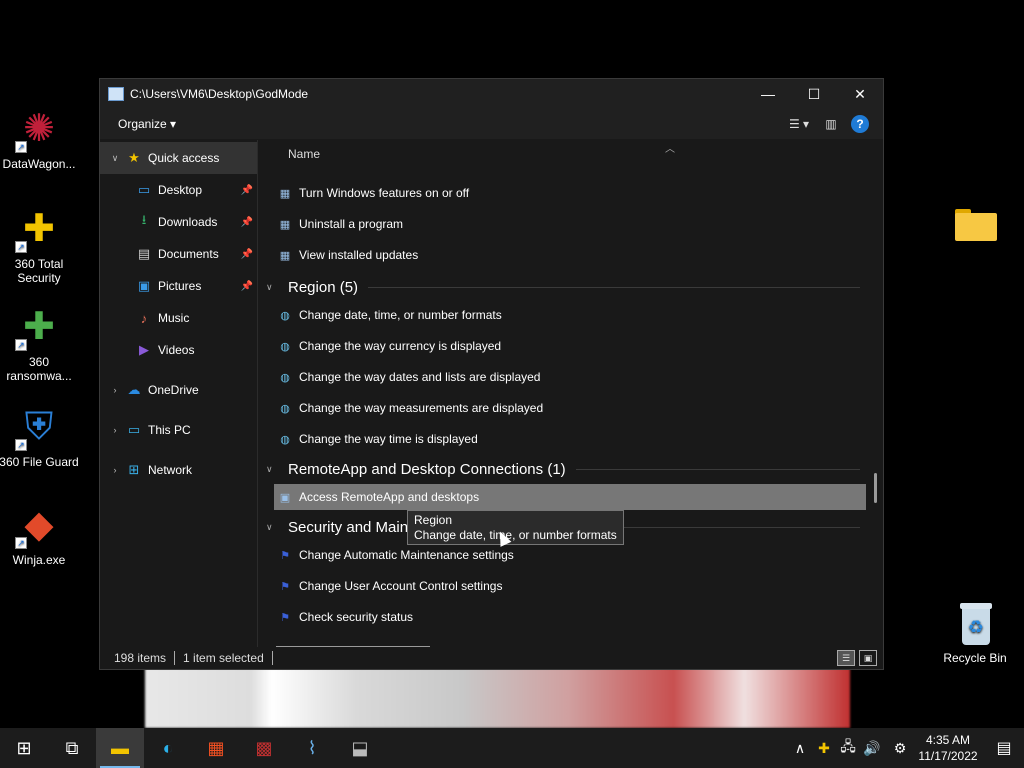 The width and height of the screenshot is (1024, 768). I want to click on nav-icon: ▣, so click(144, 285).